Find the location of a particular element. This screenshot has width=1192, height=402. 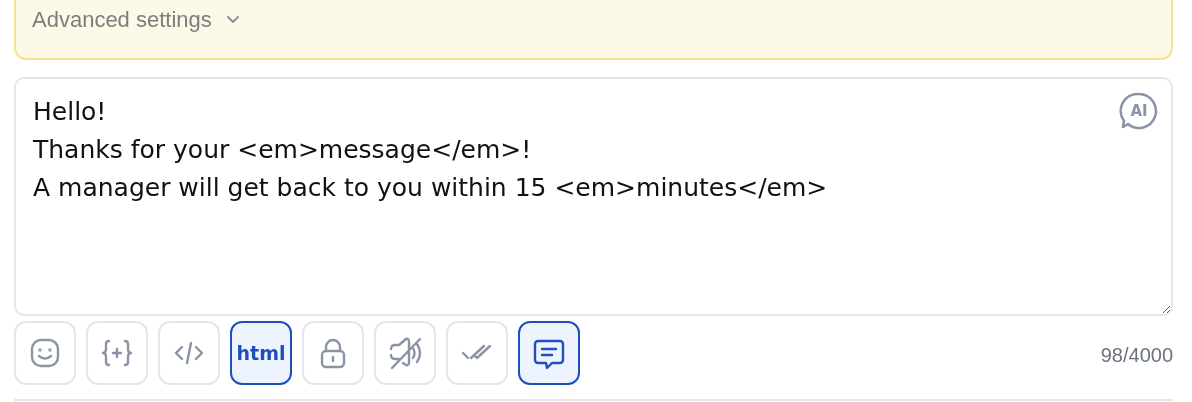

chat-button is located at coordinates (549, 353).